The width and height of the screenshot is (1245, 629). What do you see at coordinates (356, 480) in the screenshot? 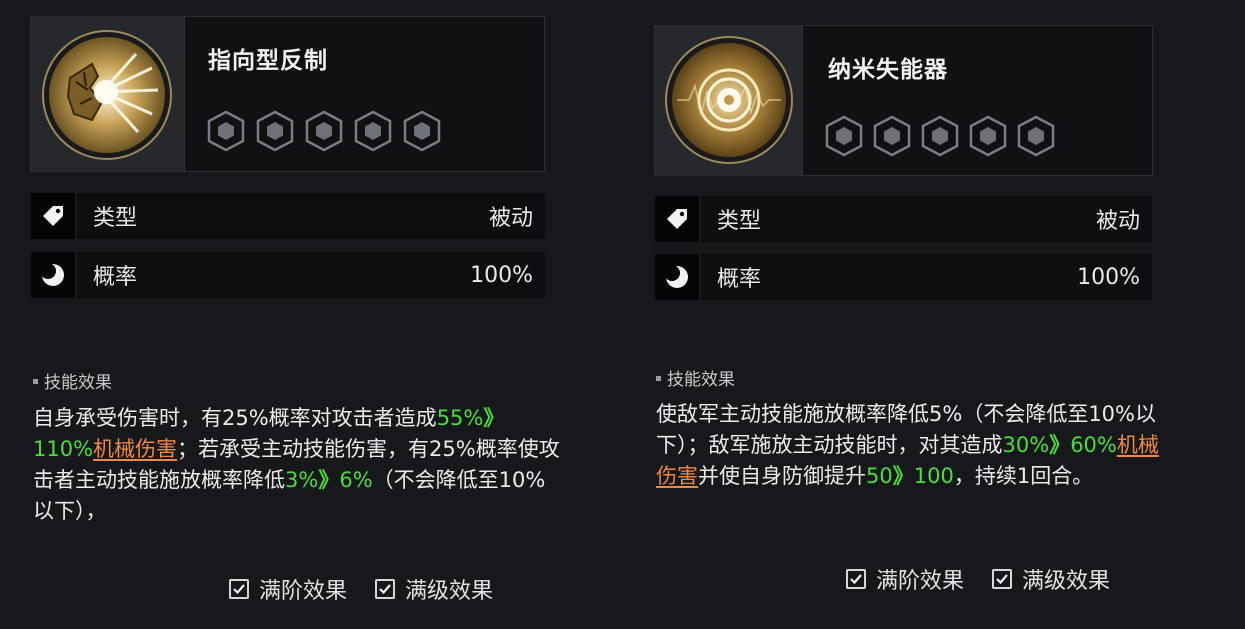
I see `desc-value-max: 6%` at bounding box center [356, 480].